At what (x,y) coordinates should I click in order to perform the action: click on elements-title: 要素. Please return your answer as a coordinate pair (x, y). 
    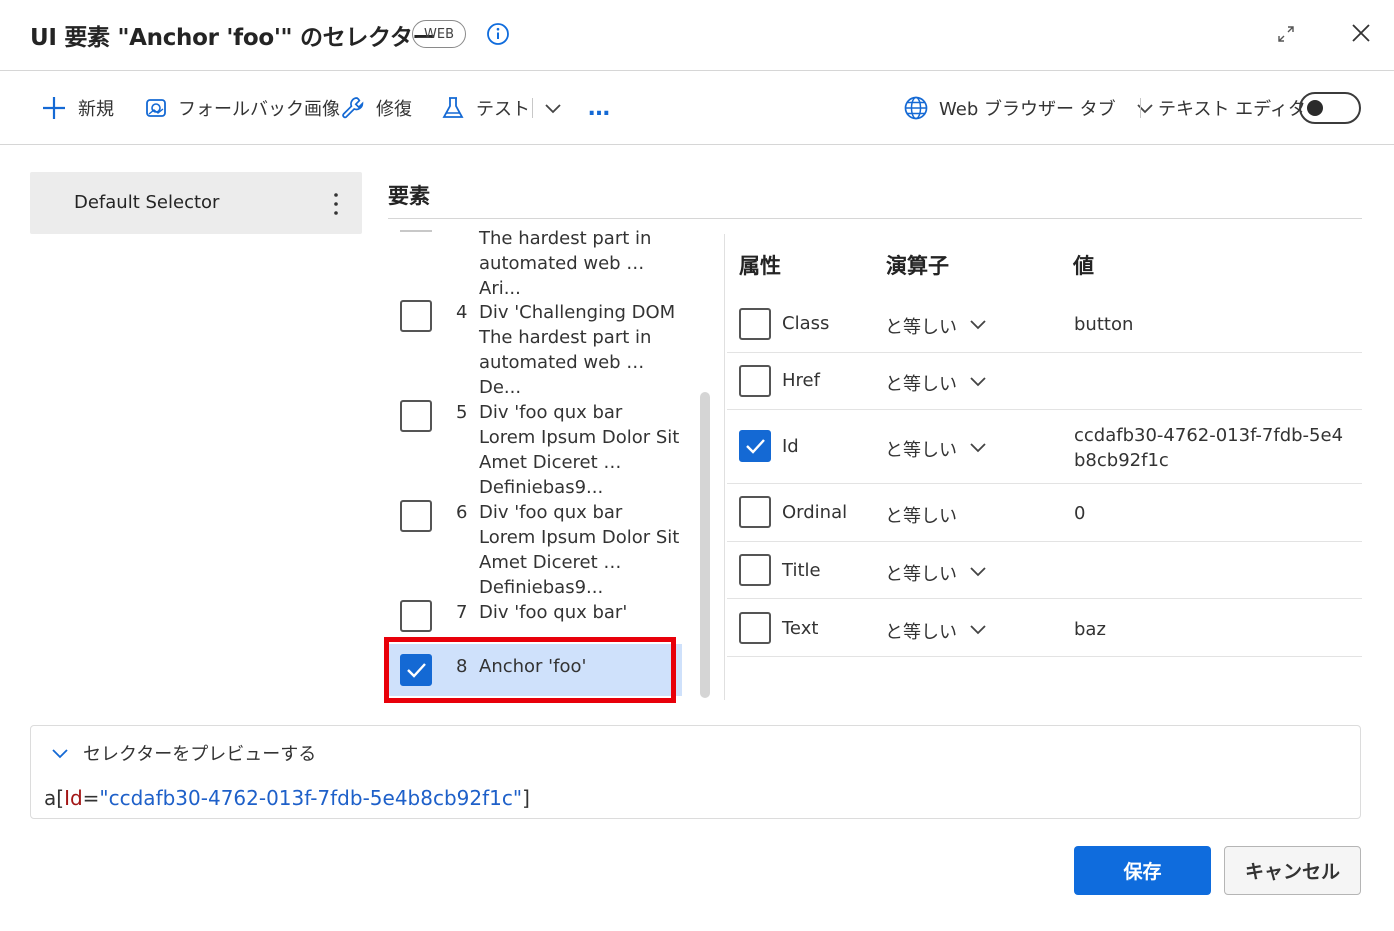
    Looking at the image, I should click on (409, 196).